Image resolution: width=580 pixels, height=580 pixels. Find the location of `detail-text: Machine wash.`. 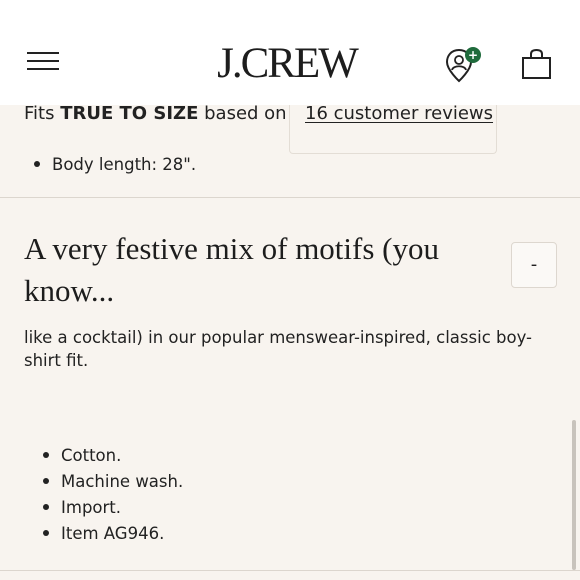

detail-text: Machine wash. is located at coordinates (122, 481).